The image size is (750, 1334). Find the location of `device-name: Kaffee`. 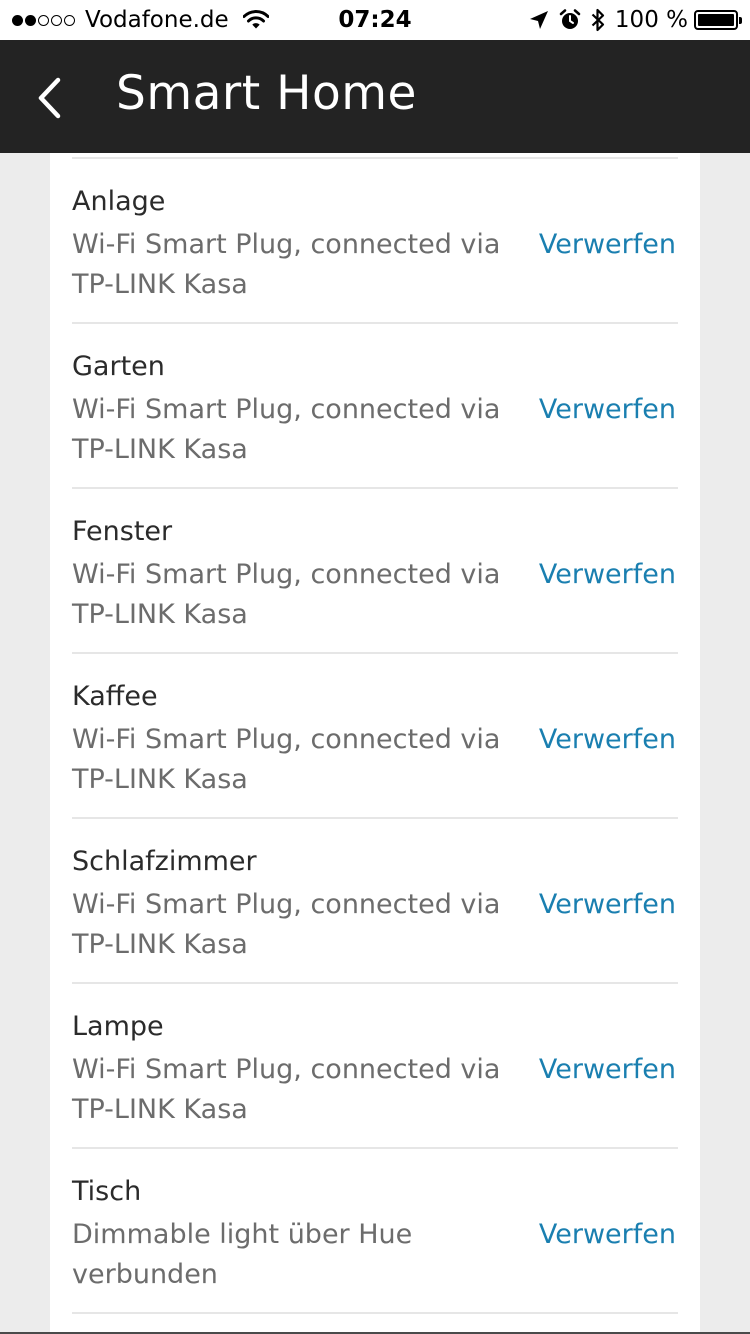

device-name: Kaffee is located at coordinates (115, 696).